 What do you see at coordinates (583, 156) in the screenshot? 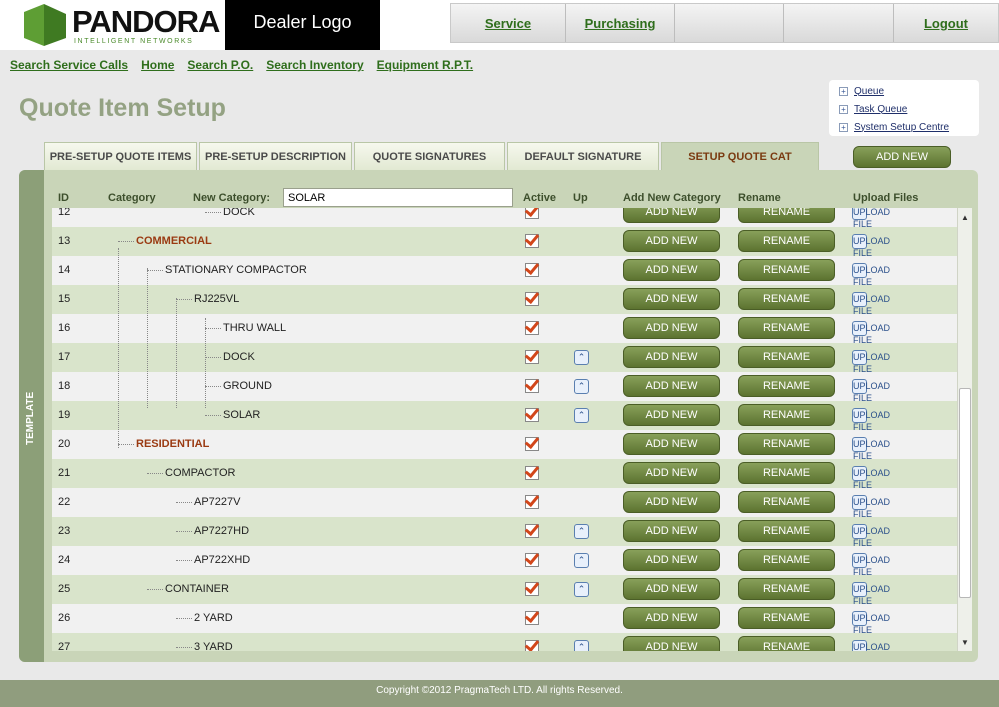
I see `tab-default-signature: DEFAULT SIGNATURE` at bounding box center [583, 156].